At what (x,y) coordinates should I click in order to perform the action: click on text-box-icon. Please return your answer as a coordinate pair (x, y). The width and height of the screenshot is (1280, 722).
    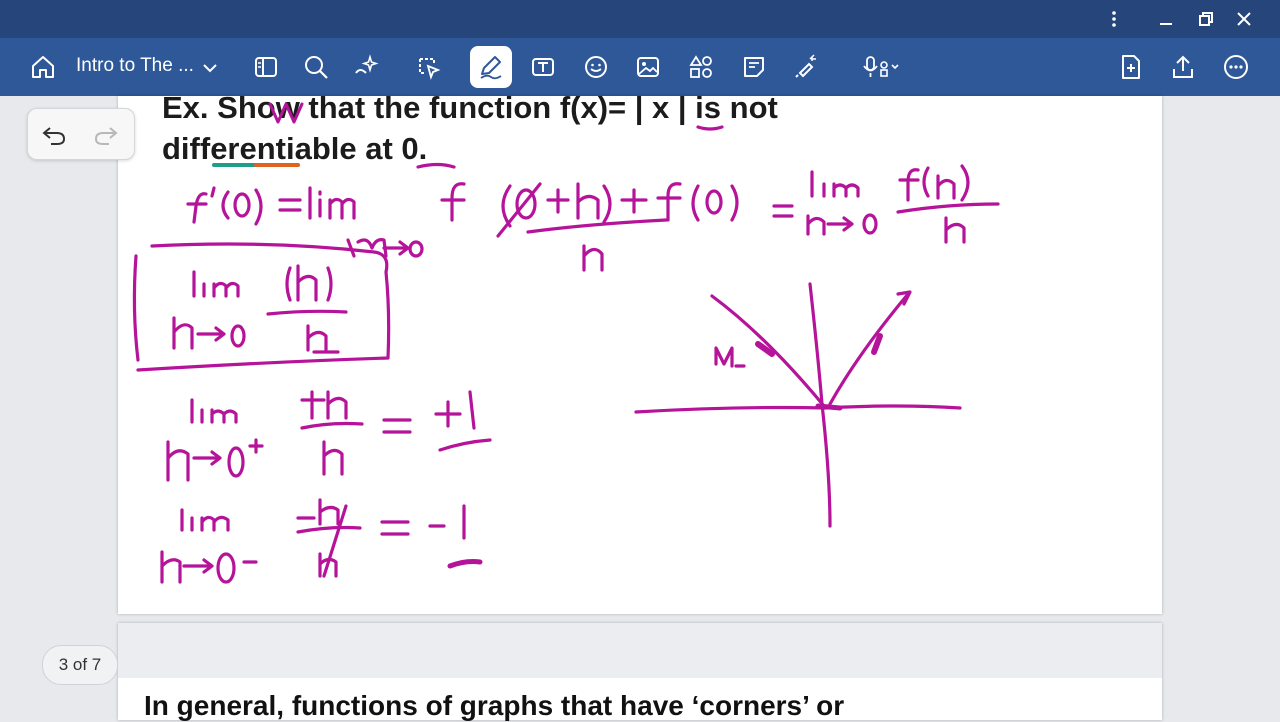
    Looking at the image, I should click on (543, 67).